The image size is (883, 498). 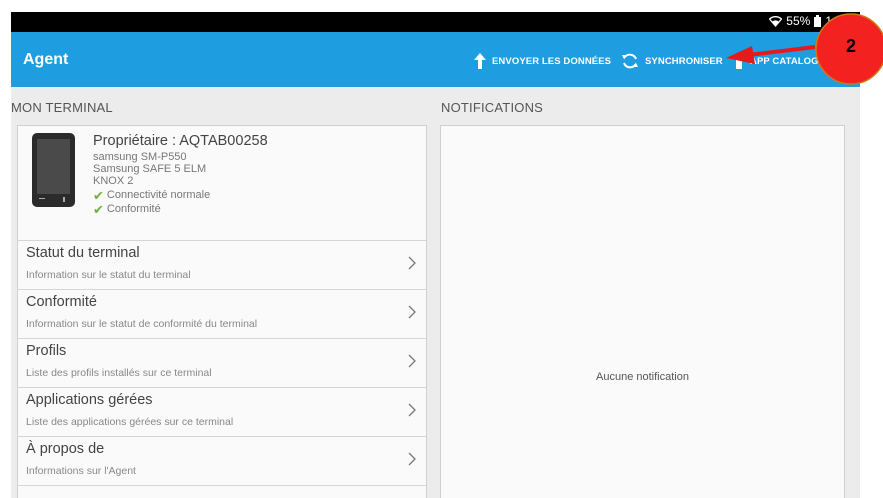 I want to click on annotation-number: 2, so click(x=850, y=46).